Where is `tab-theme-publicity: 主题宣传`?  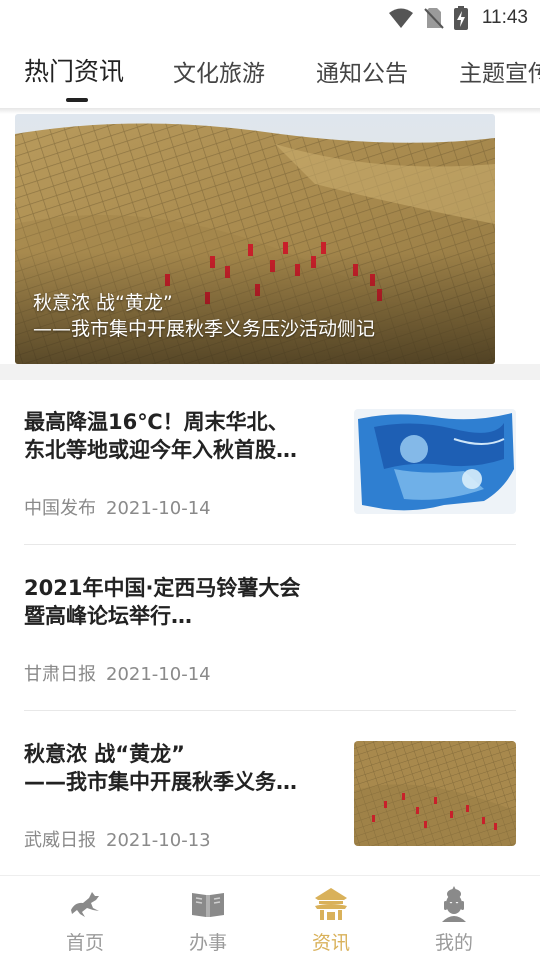
tab-theme-publicity: 主题宣传 is located at coordinates (499, 71).